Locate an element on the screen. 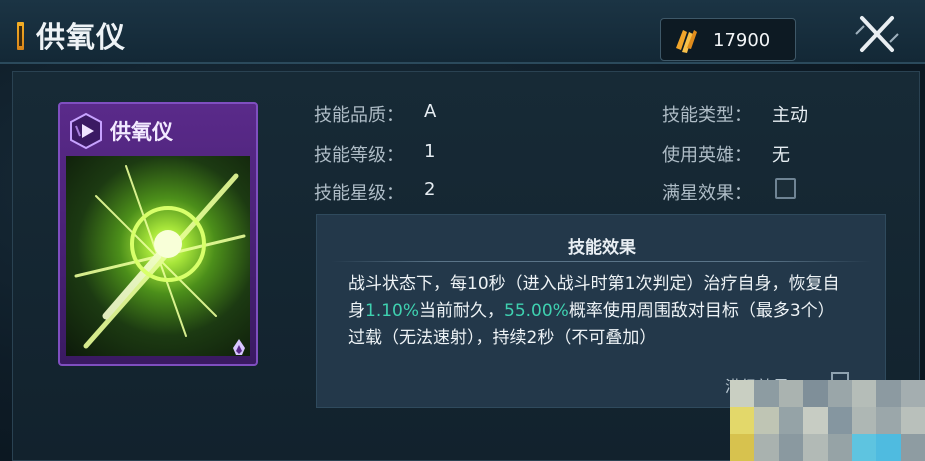  max-star-checkbox is located at coordinates (785, 188).